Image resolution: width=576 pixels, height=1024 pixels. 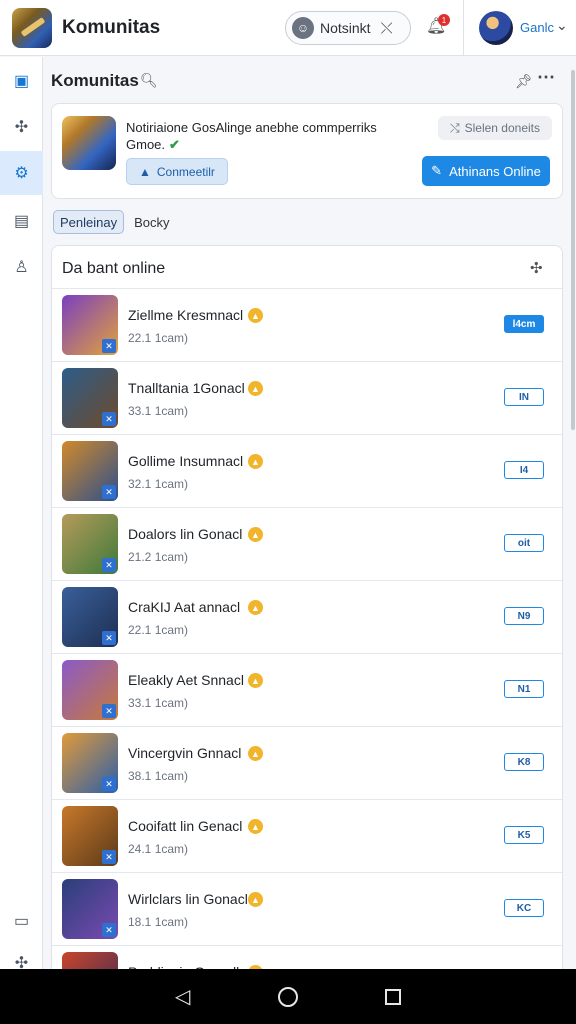 I want to click on list-item: ✕Porhliania Gonadl▲, so click(x=307, y=957).